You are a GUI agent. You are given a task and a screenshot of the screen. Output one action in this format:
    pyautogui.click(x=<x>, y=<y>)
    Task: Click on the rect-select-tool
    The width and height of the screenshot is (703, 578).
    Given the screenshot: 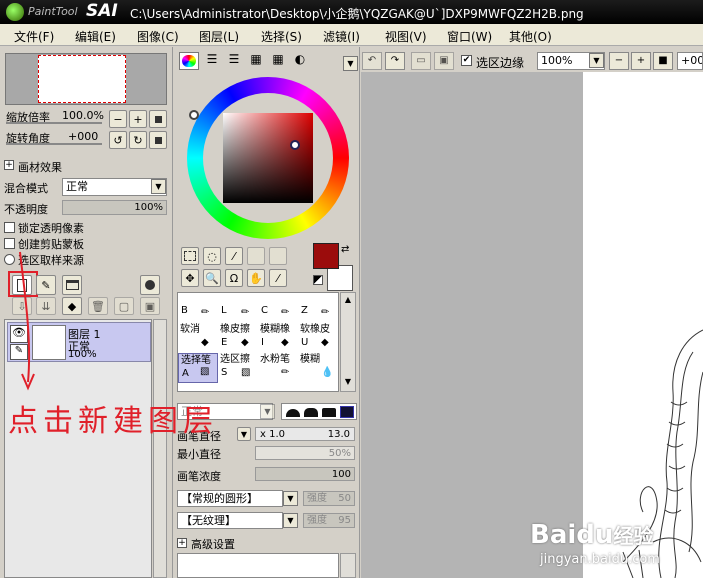 What is the action you would take?
    pyautogui.click(x=190, y=256)
    